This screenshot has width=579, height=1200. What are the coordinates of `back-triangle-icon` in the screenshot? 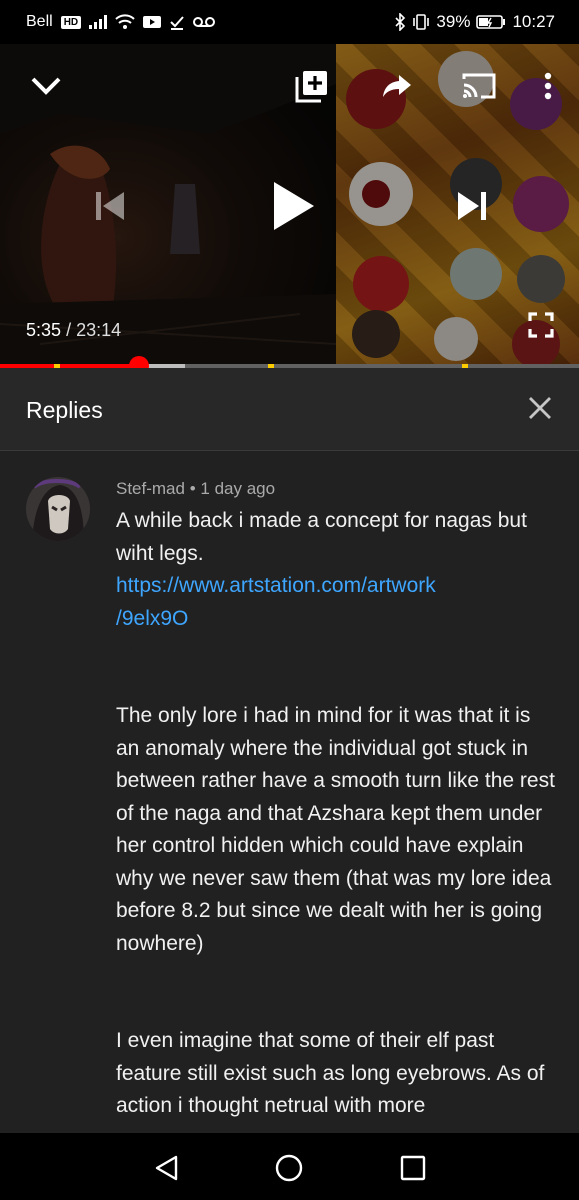 It's located at (166, 1168).